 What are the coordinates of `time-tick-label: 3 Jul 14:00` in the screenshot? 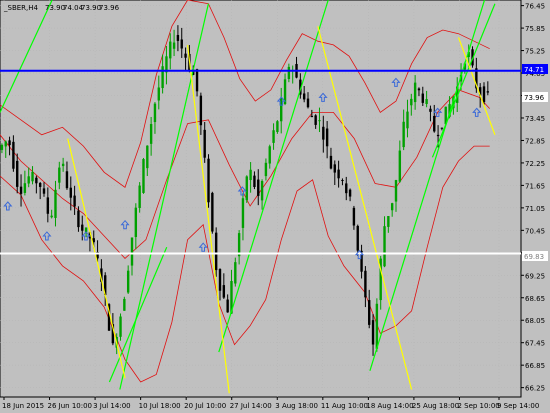 It's located at (112, 406).